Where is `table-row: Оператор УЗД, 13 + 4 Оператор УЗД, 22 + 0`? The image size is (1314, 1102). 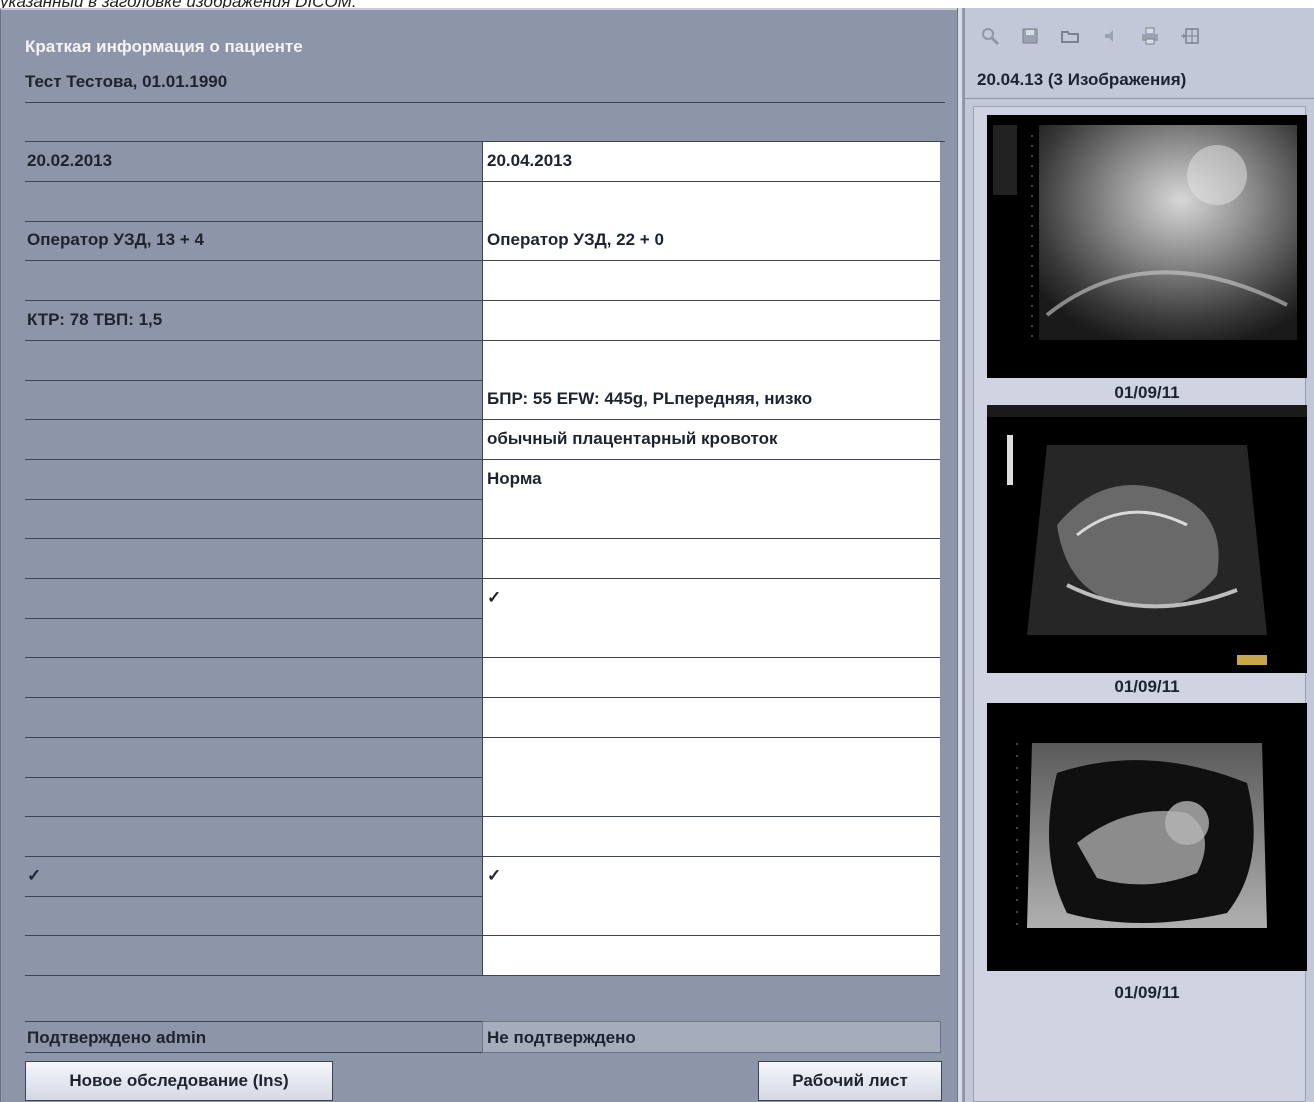
table-row: Оператор УЗД, 13 + 4 Оператор УЗД, 22 + 0 is located at coordinates (485, 241).